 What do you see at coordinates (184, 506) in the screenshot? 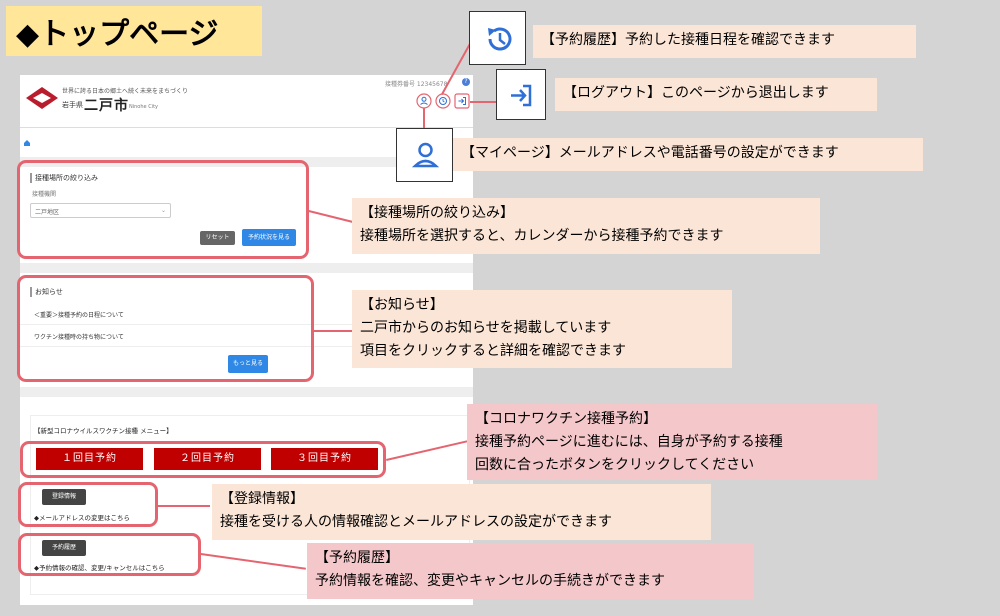
I see `registration-connector` at bounding box center [184, 506].